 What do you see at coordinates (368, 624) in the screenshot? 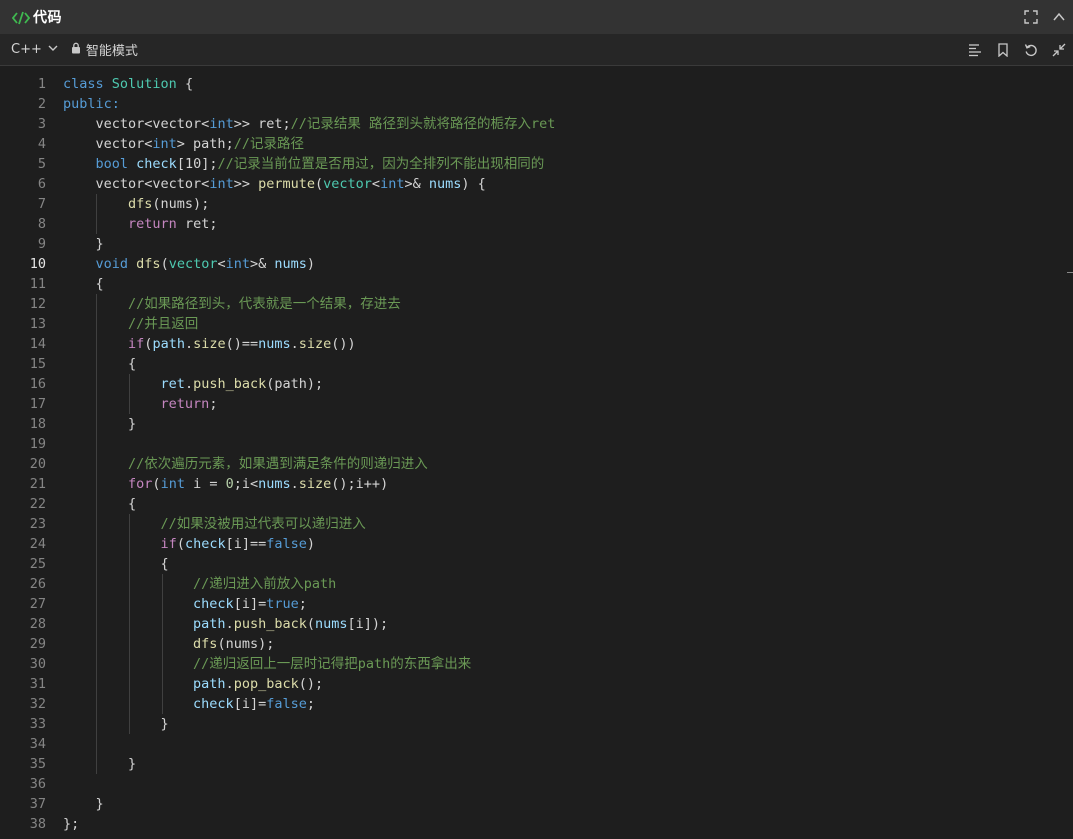
I see `code-token: [i]);` at bounding box center [368, 624].